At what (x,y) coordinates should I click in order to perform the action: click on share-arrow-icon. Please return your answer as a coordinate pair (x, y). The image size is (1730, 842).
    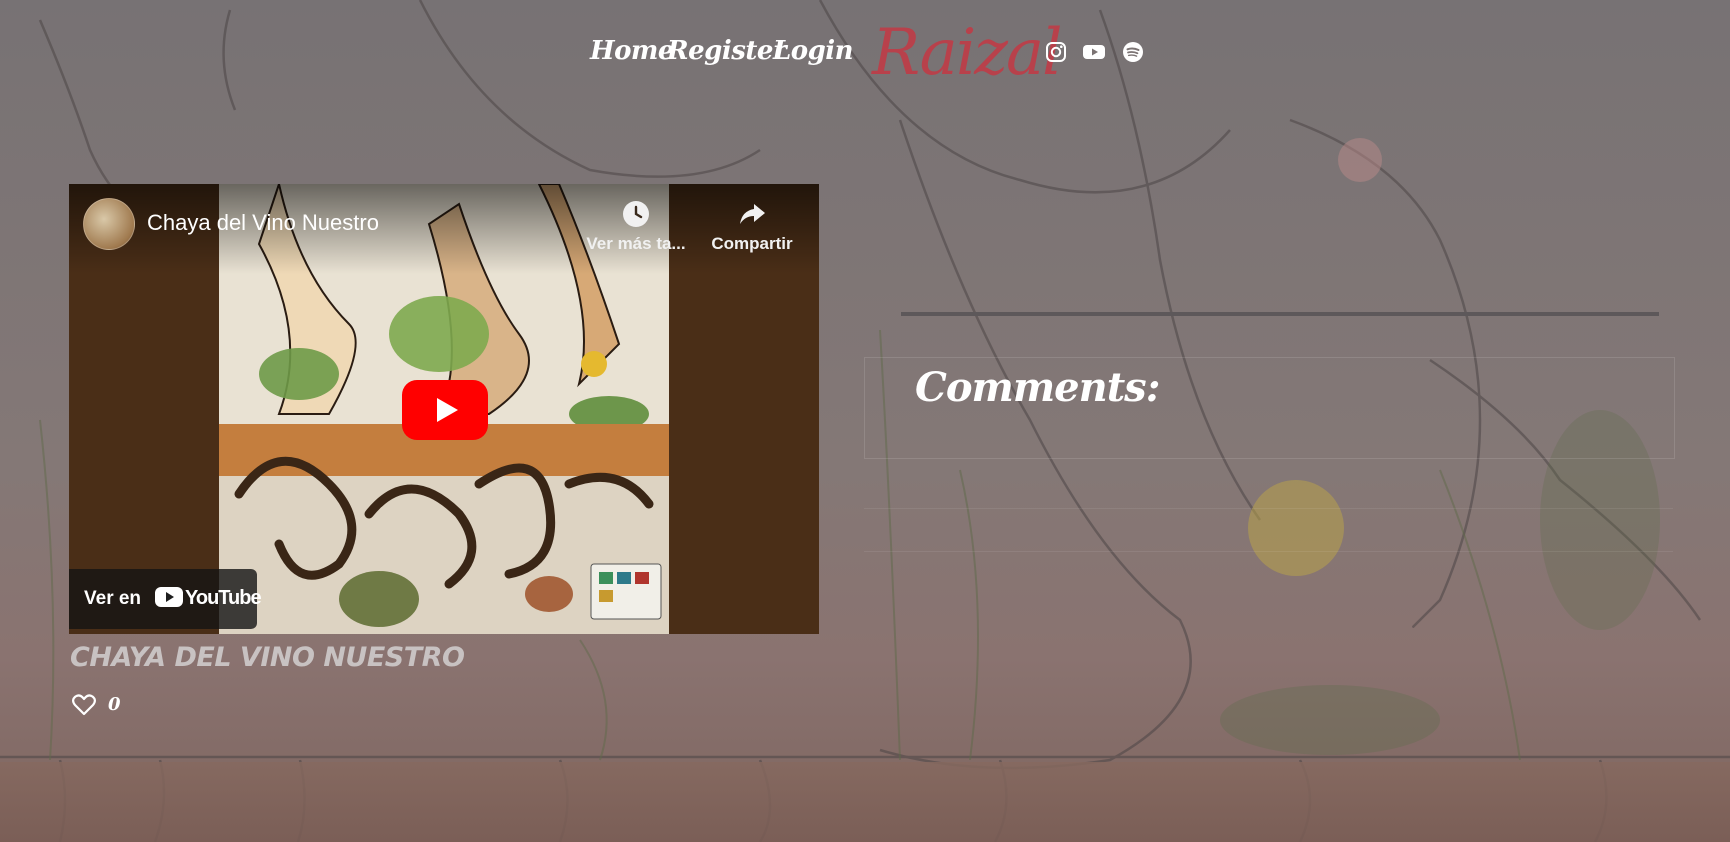
    Looking at the image, I should click on (752, 214).